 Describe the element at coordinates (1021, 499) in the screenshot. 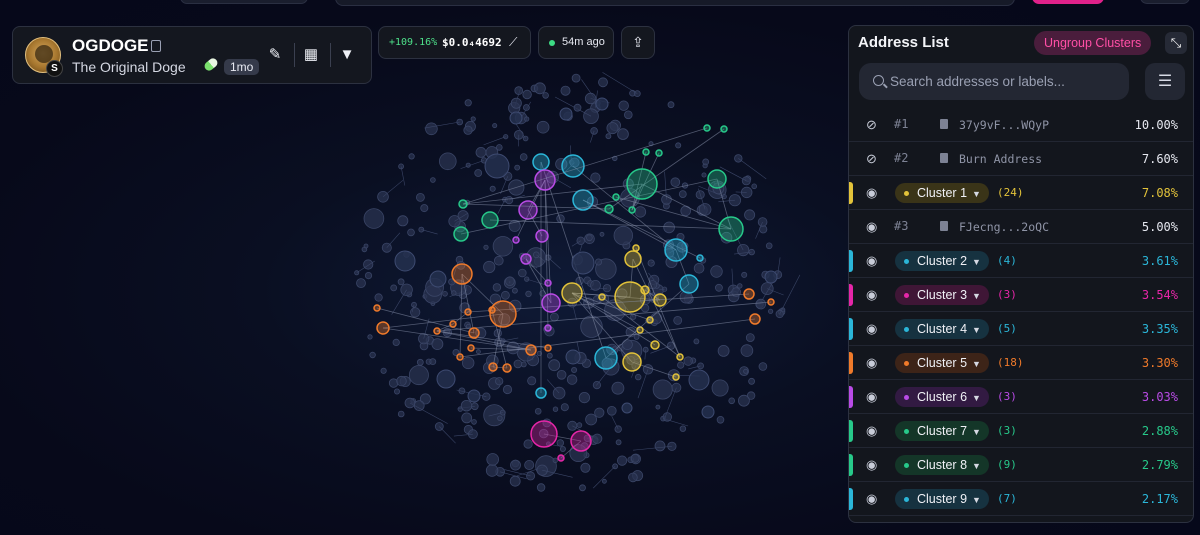

I see `cluster-row: ◉ Cluster 9 ▼ (7) 2.17%` at that location.